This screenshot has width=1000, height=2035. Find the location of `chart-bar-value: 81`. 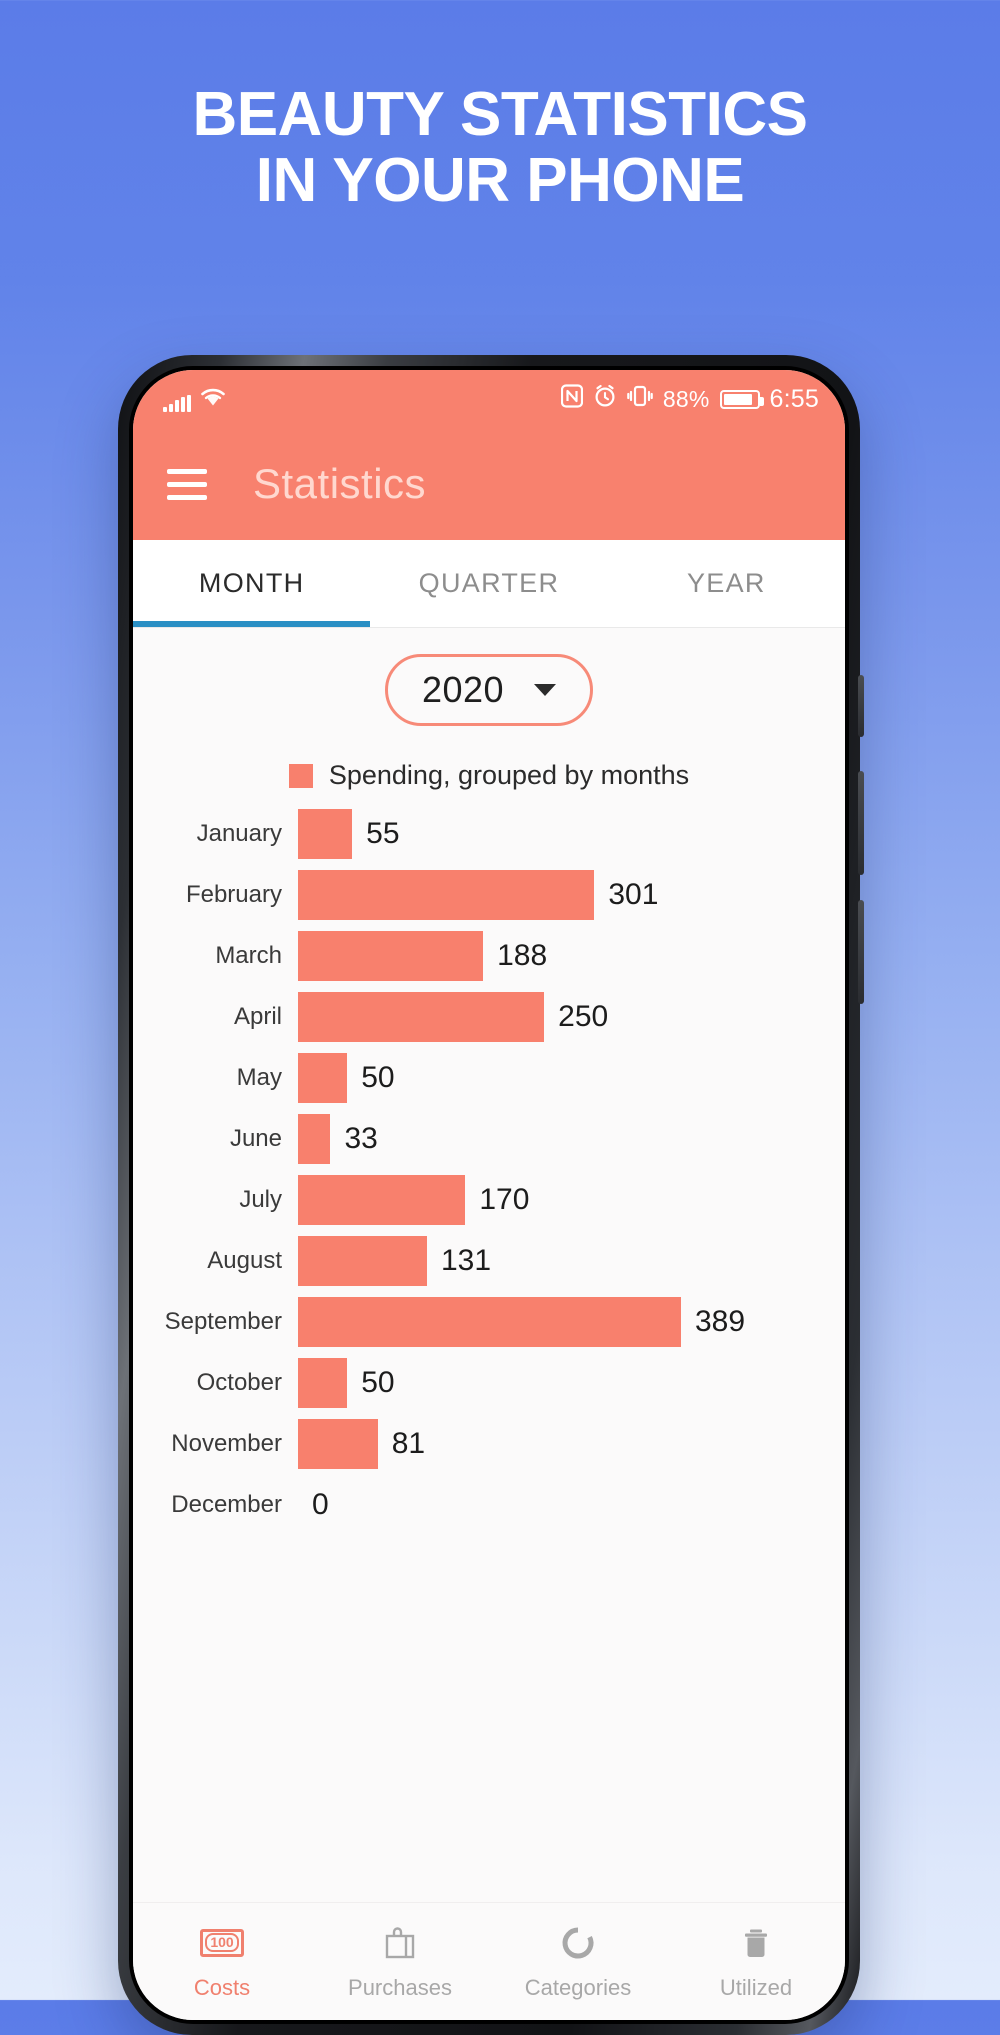

chart-bar-value: 81 is located at coordinates (408, 1443).